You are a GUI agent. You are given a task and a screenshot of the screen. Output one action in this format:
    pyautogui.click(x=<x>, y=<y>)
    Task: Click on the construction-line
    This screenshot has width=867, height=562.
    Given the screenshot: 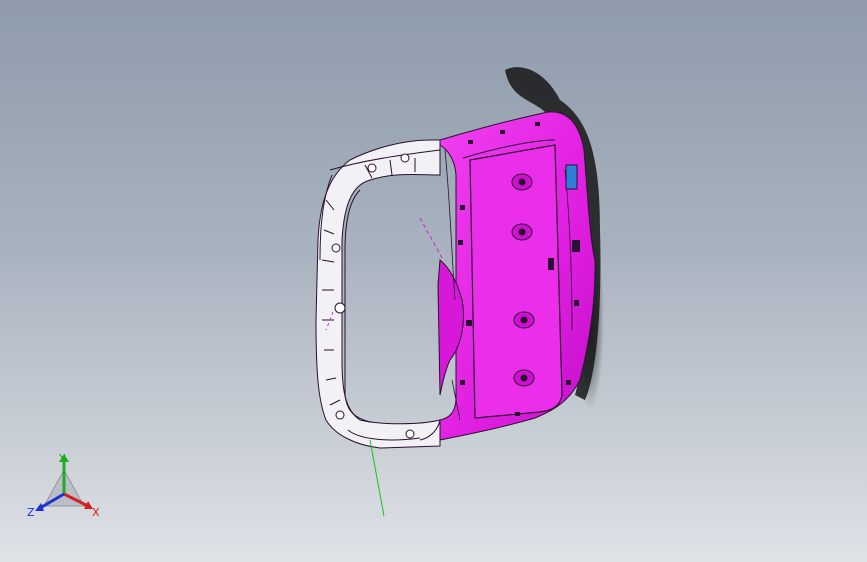 What is the action you would take?
    pyautogui.click(x=431, y=238)
    